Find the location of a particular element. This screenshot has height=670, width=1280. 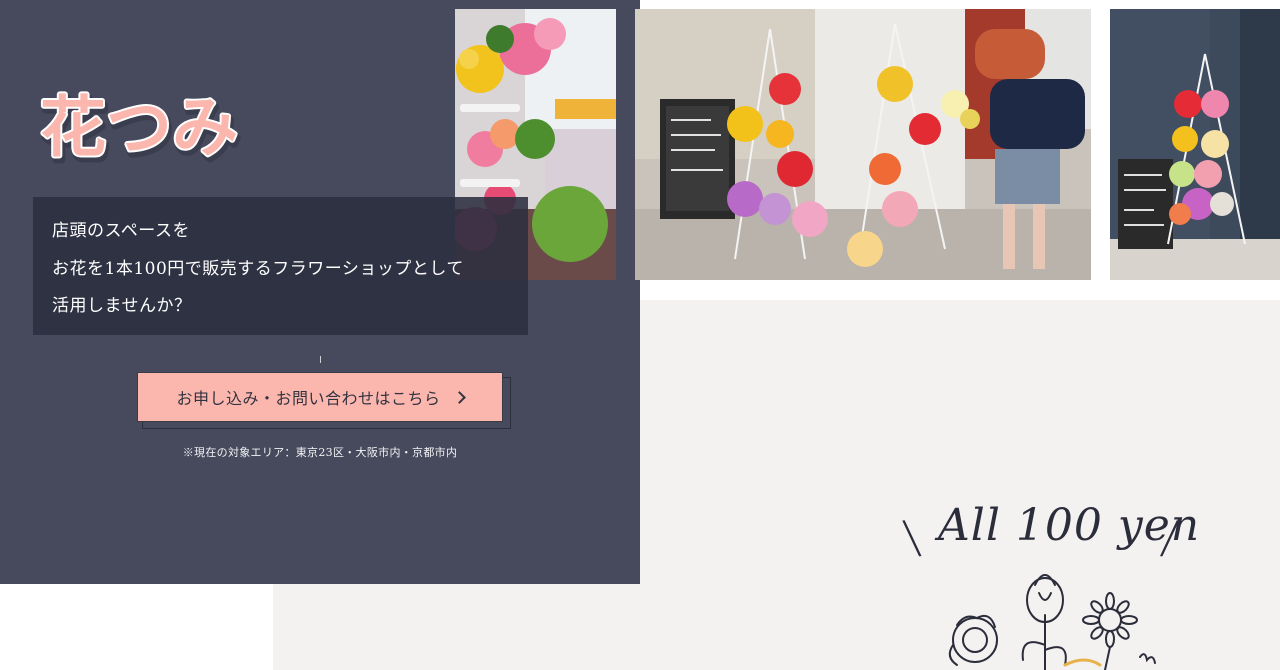

divider-tick is located at coordinates (320, 359).